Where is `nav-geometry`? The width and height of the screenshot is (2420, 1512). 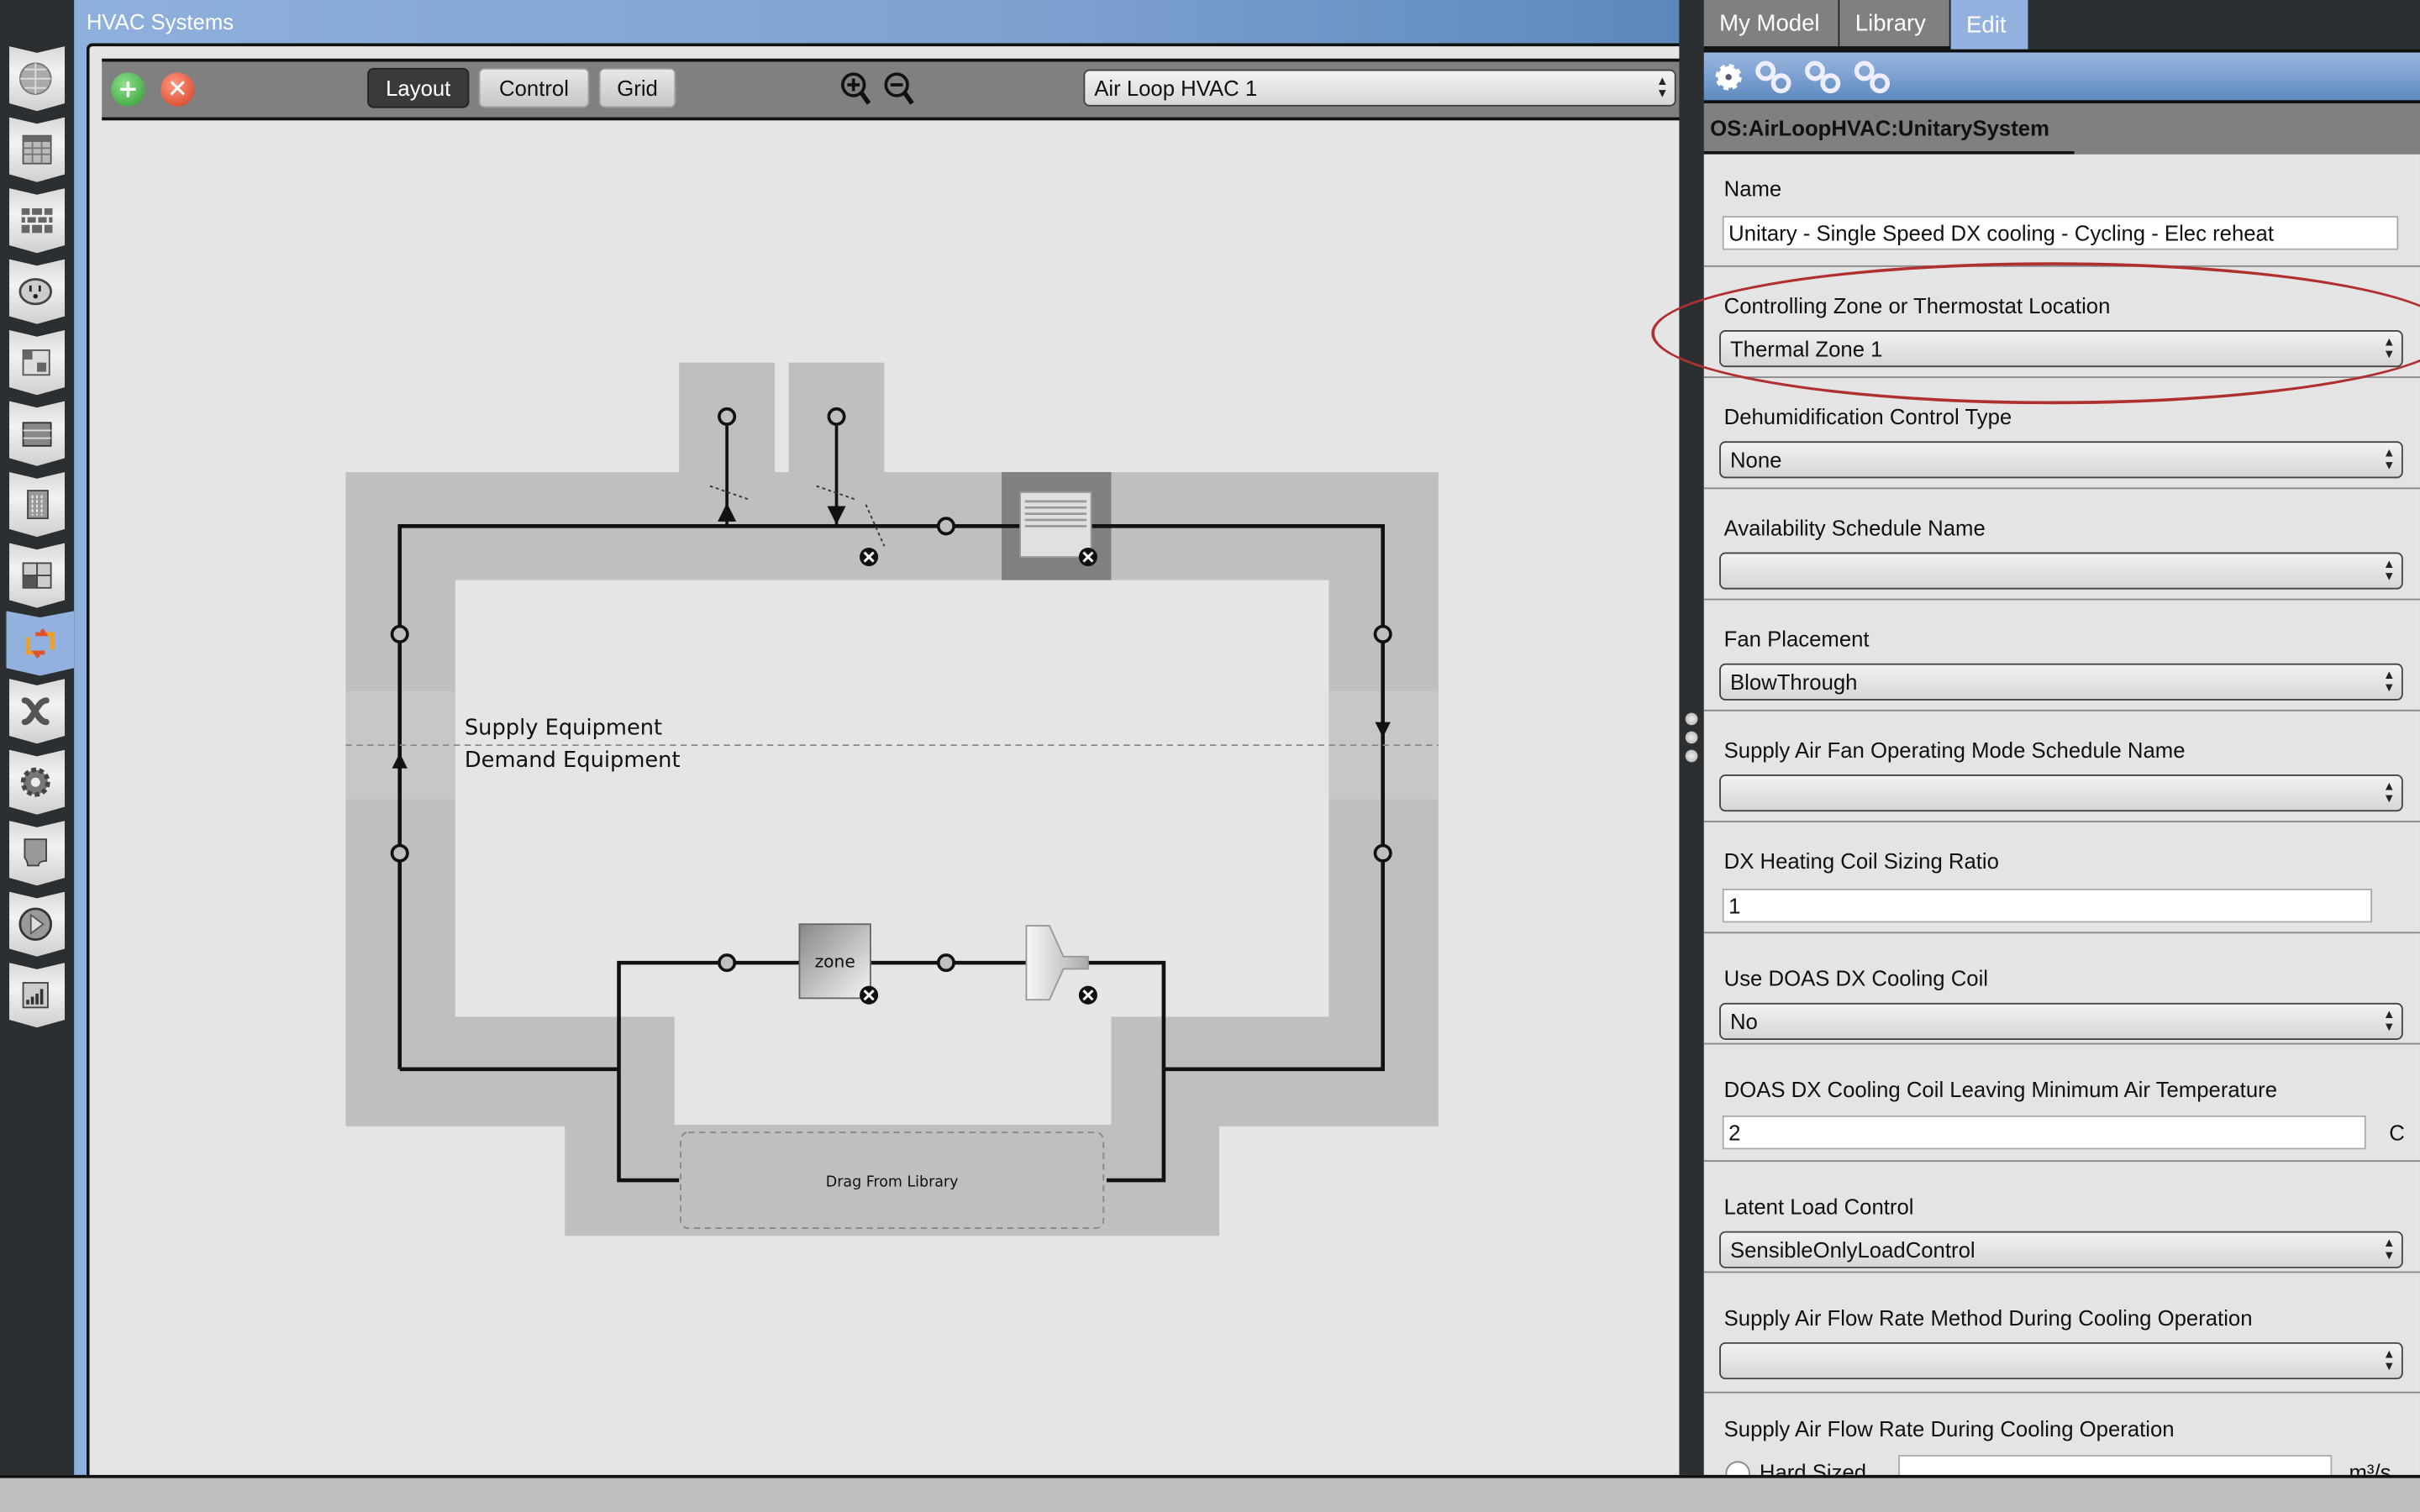 nav-geometry is located at coordinates (37, 433).